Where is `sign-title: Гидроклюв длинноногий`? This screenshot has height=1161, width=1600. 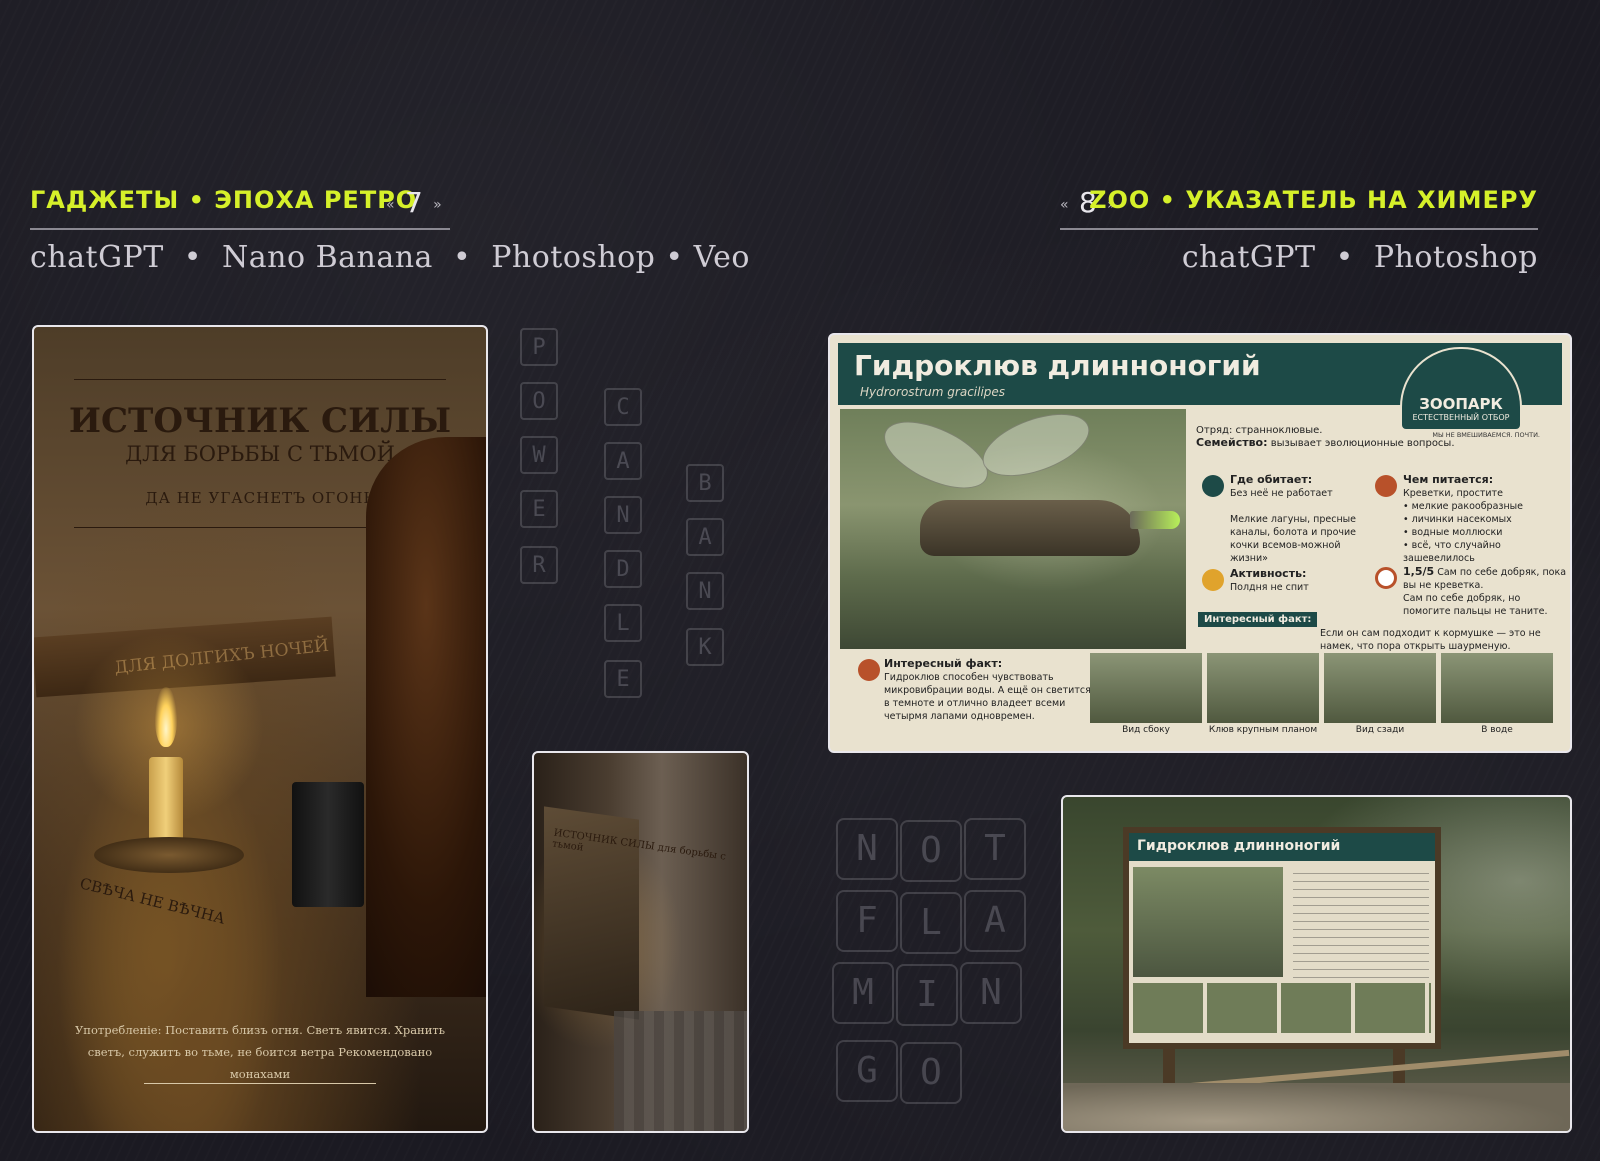
sign-title: Гидроклюв длинноногий is located at coordinates (1057, 365).